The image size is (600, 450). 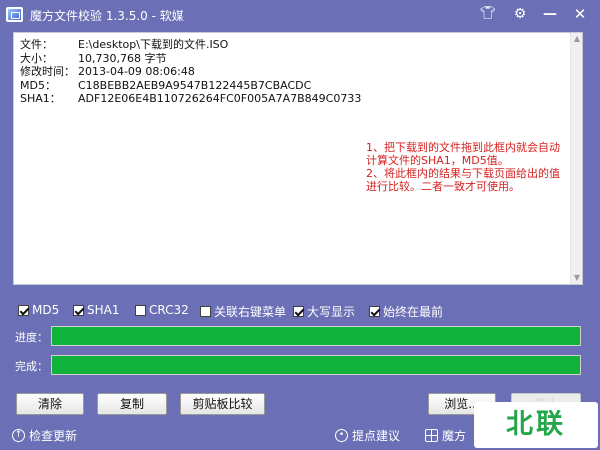 What do you see at coordinates (46, 310) in the screenshot?
I see `option-label: MD5` at bounding box center [46, 310].